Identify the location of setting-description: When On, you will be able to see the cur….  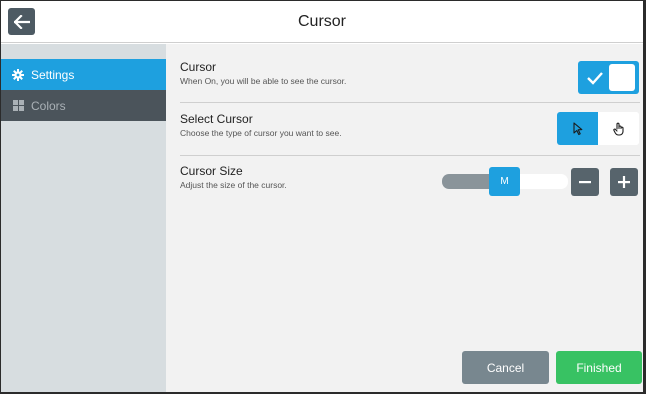
(263, 81).